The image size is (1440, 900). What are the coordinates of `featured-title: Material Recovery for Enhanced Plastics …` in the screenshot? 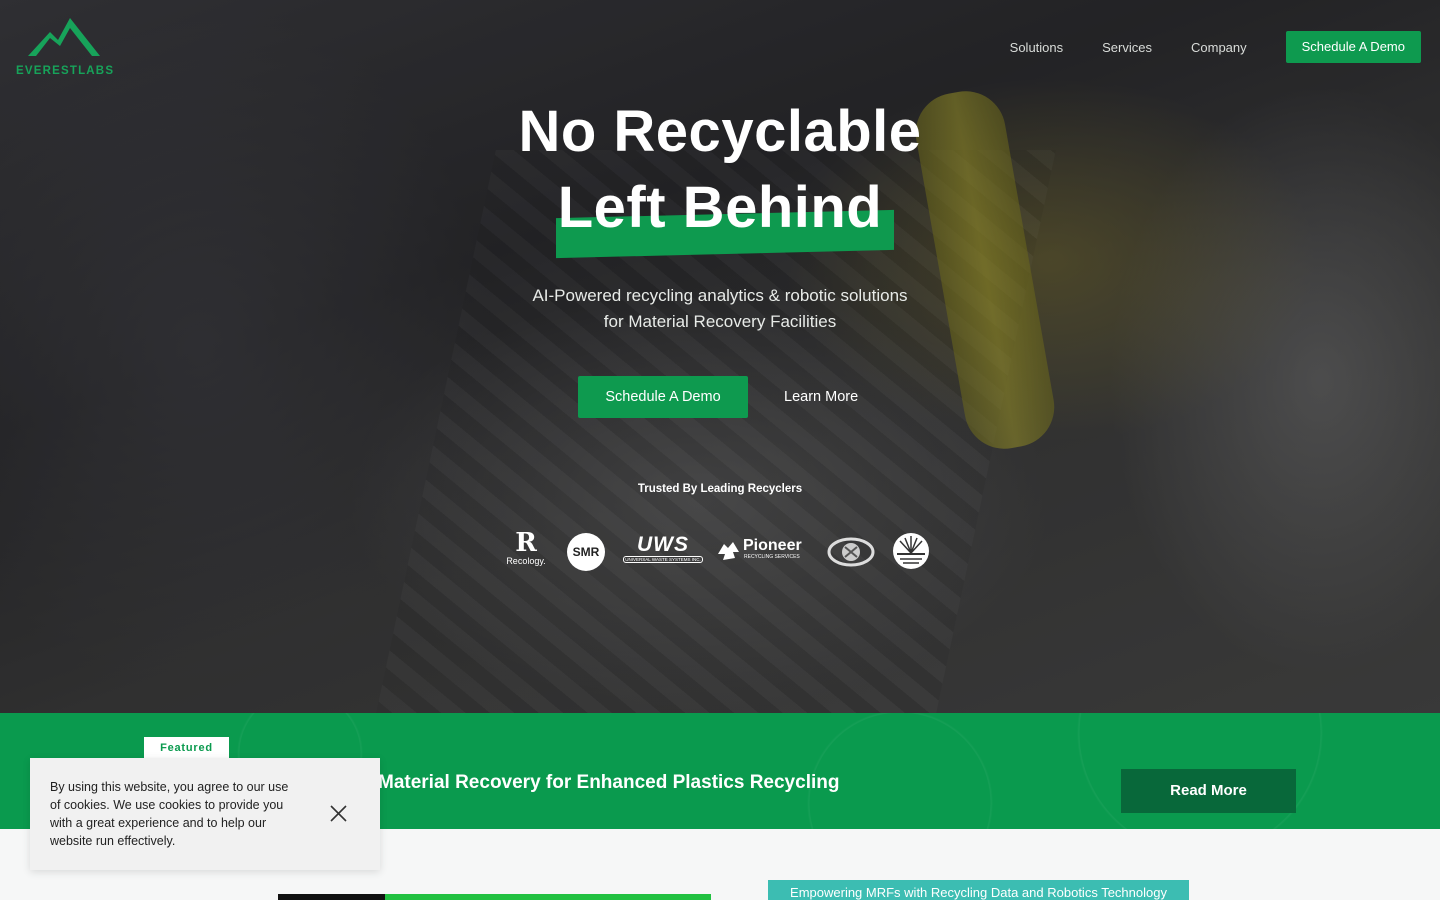 It's located at (609, 782).